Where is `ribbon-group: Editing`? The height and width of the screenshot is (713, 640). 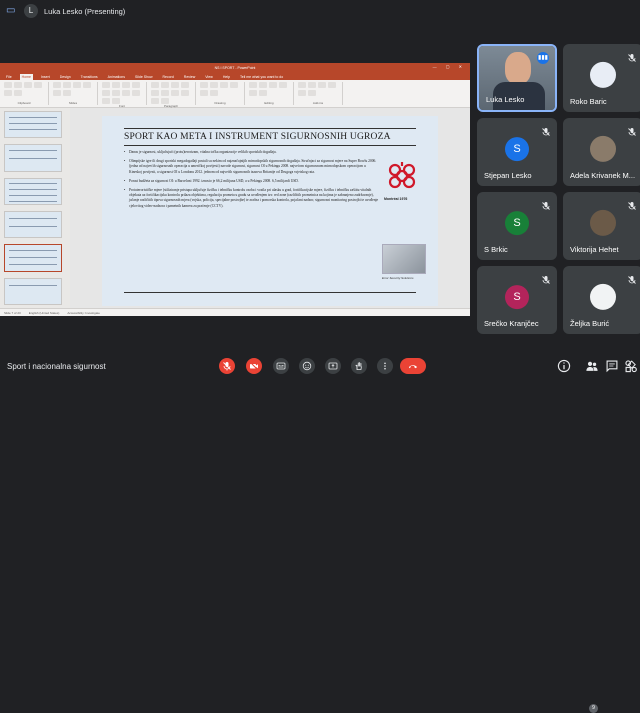
ribbon-group: Editing is located at coordinates (271, 93).